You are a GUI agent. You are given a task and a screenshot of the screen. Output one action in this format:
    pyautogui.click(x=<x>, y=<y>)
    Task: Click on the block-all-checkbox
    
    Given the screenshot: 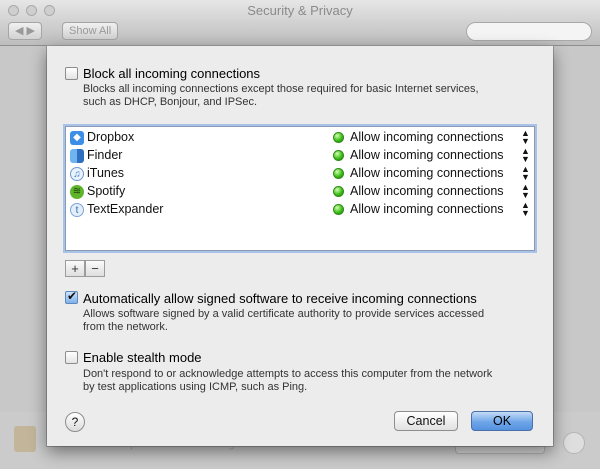 What is the action you would take?
    pyautogui.click(x=71, y=73)
    